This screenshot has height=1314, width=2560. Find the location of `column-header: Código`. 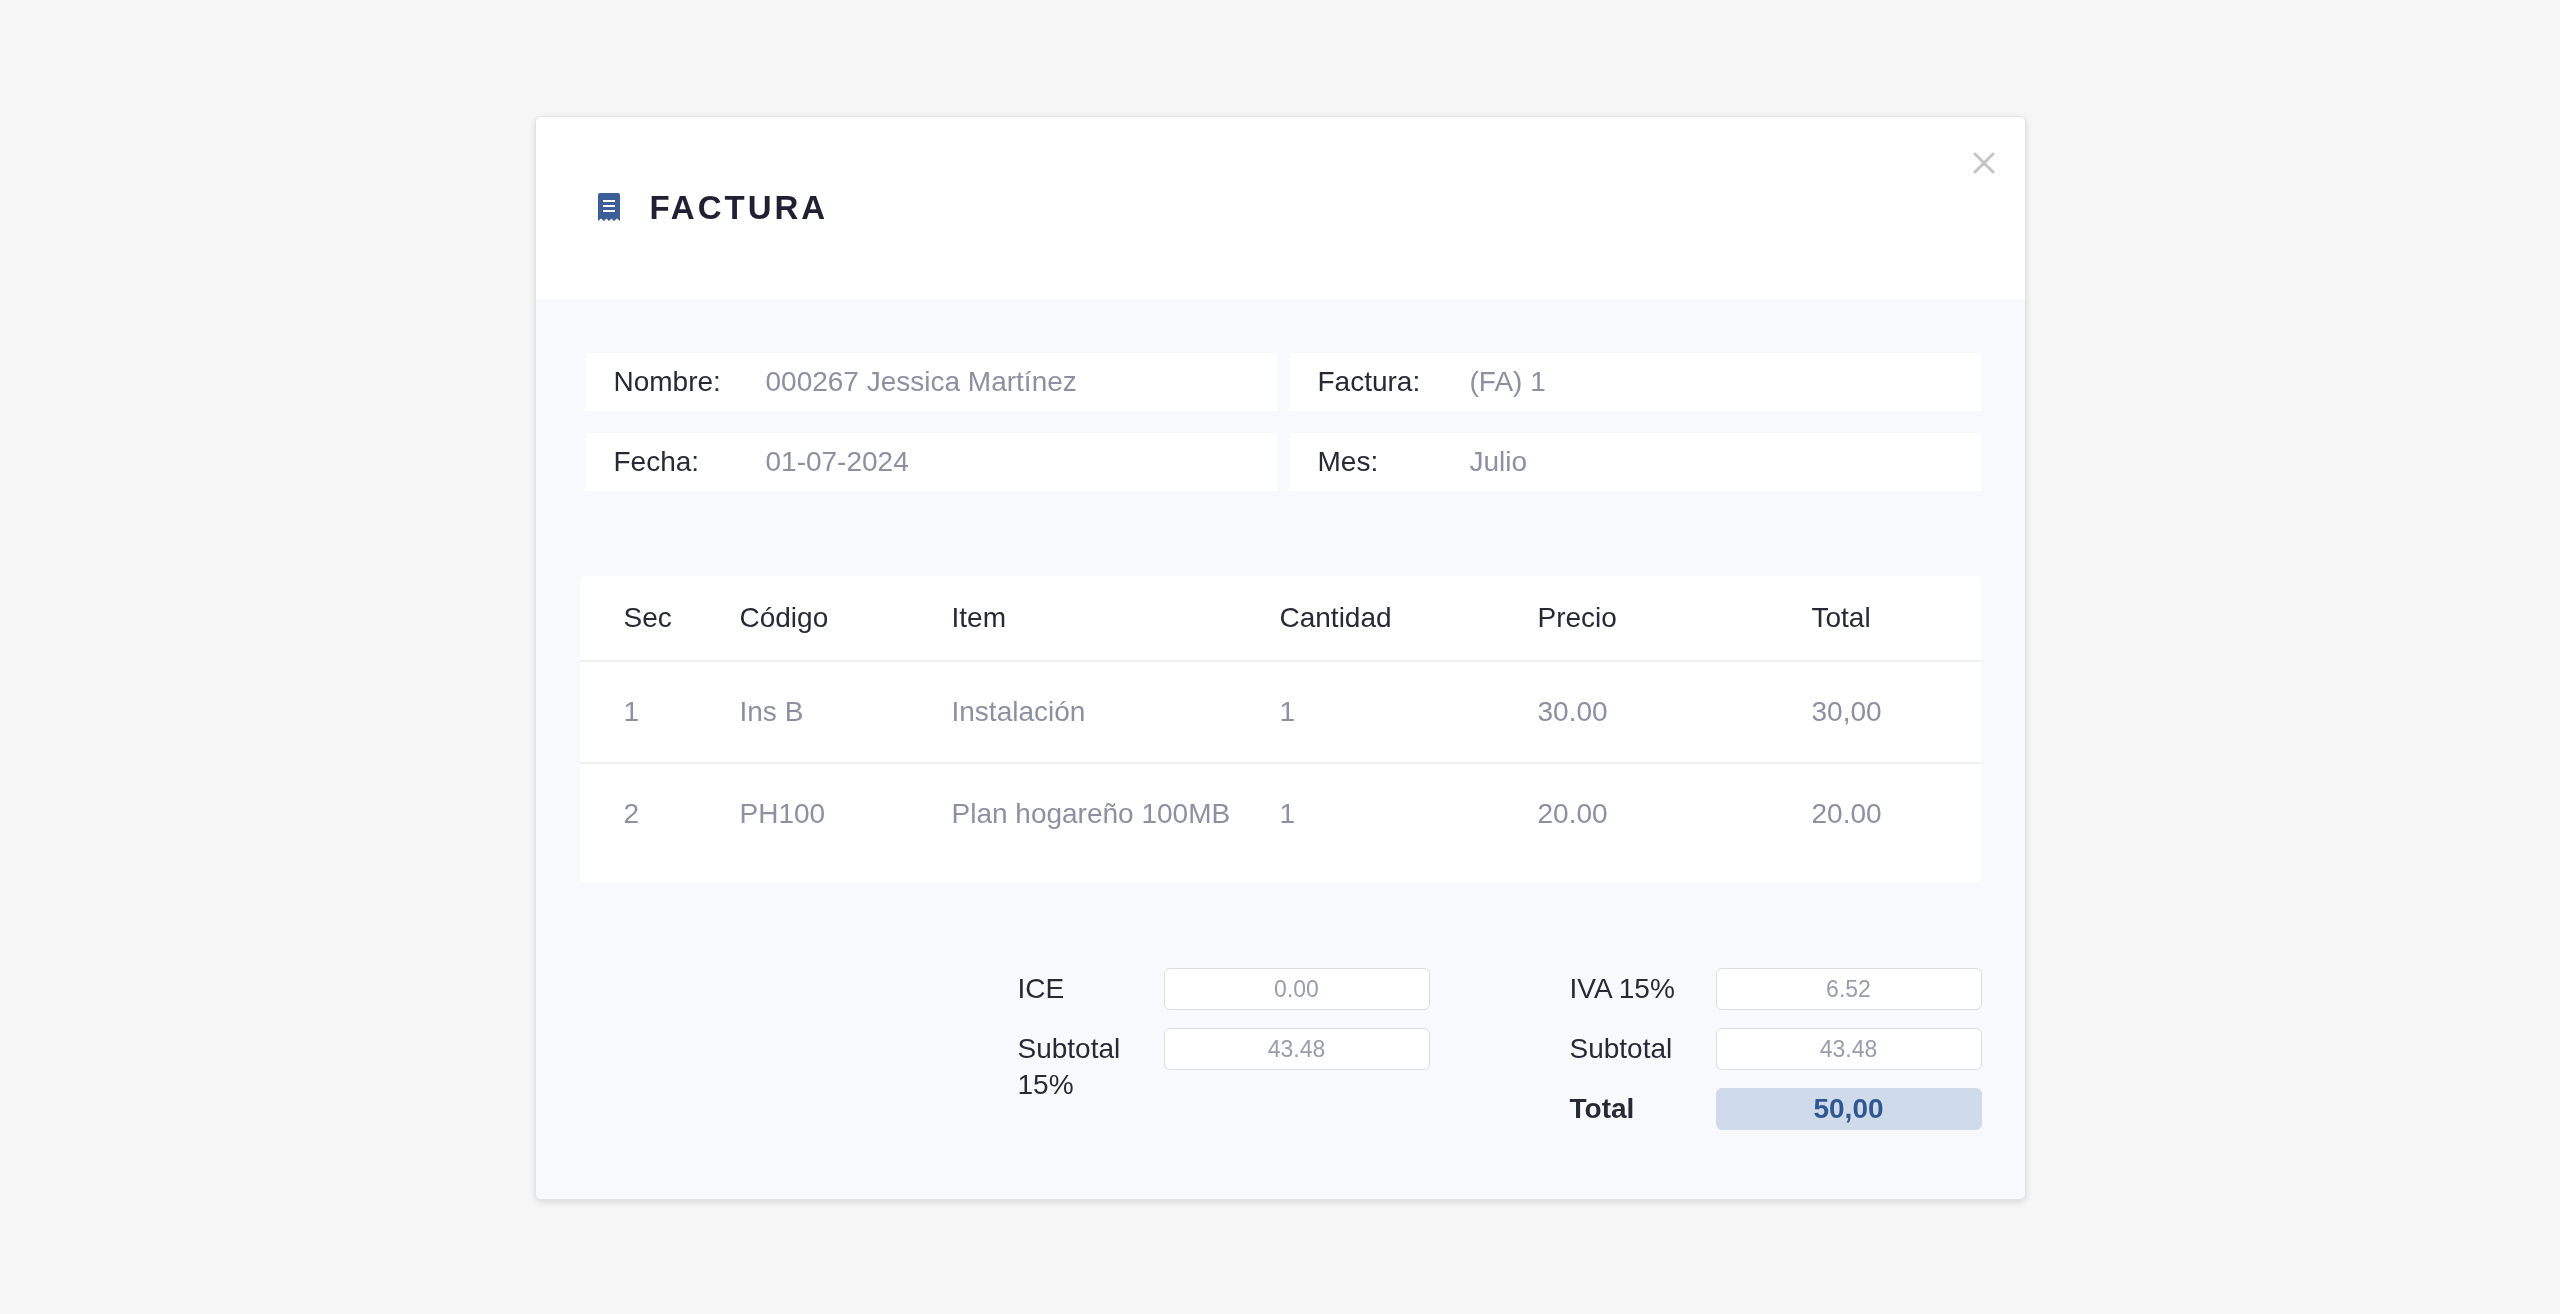

column-header: Código is located at coordinates (784, 618).